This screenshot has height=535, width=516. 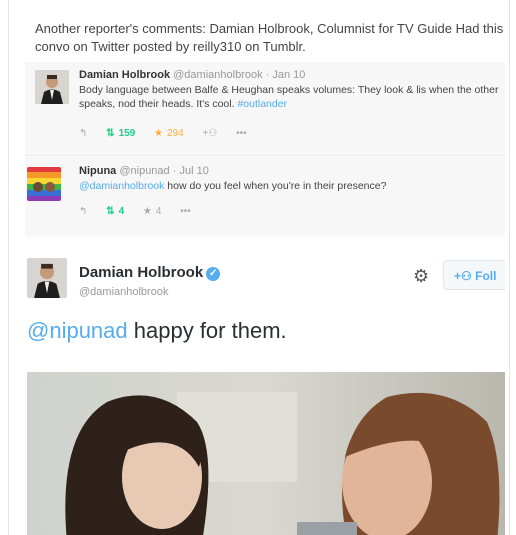 I want to click on retweet-button: ⇅ 159, so click(x=120, y=133).